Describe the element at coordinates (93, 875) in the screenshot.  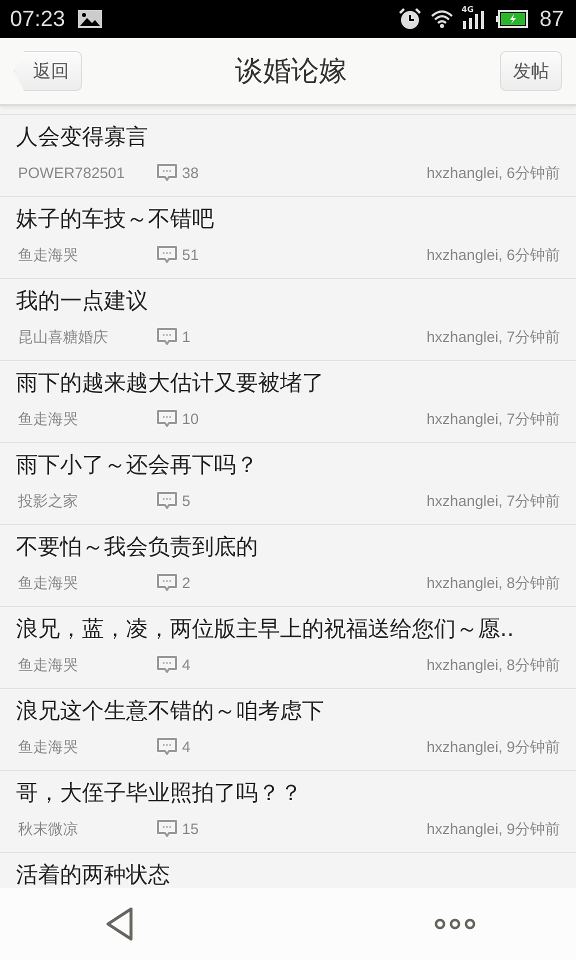
I see `post-title: 活着的两种状态` at that location.